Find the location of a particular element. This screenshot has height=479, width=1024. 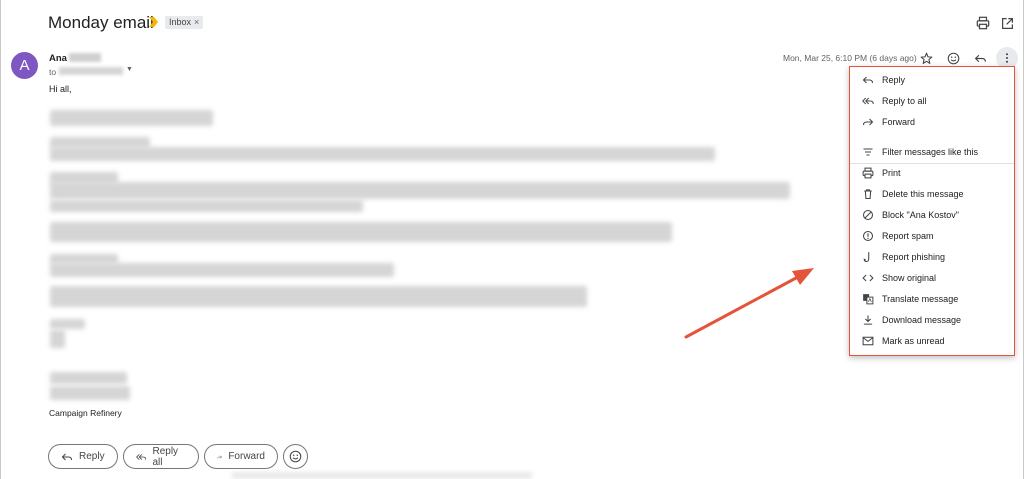

mail-icon is located at coordinates (868, 341).